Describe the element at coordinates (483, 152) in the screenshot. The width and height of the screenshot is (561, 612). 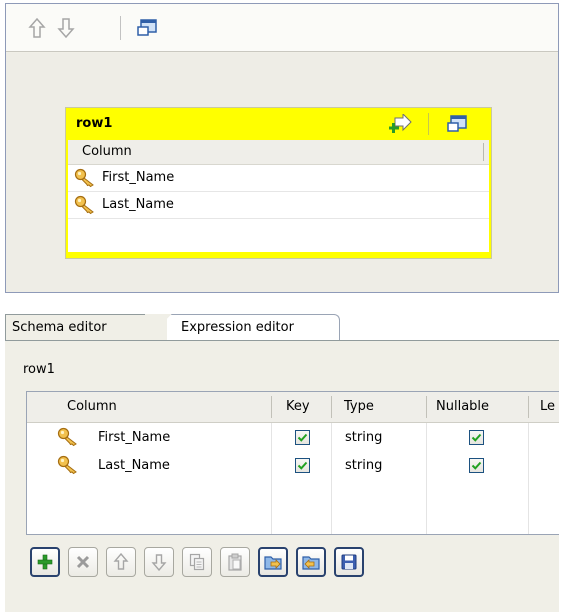
I see `column-header-separator` at that location.